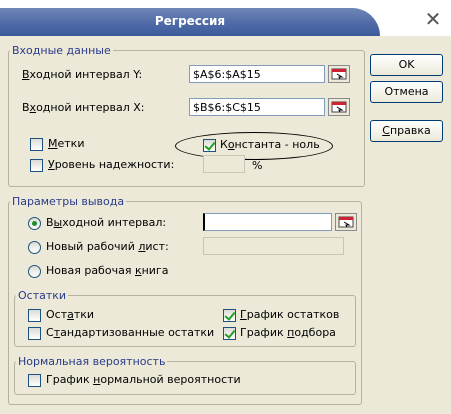 This screenshot has width=451, height=414. I want to click on confidence-level-input, so click(224, 164).